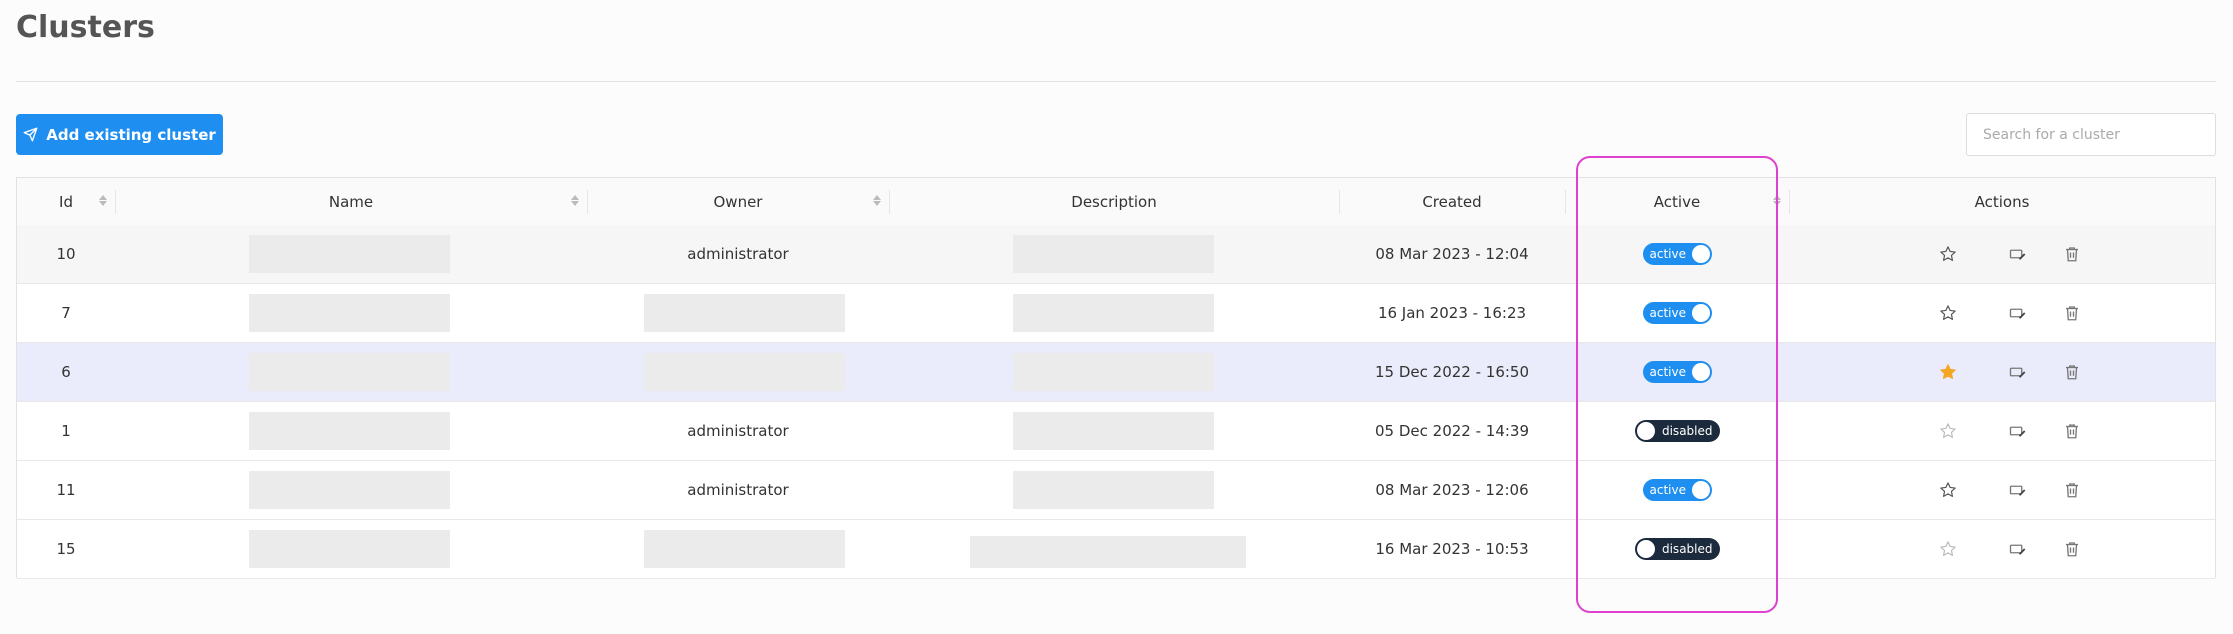 Image resolution: width=2233 pixels, height=634 pixels. I want to click on column-header-name-label: Name, so click(351, 201).